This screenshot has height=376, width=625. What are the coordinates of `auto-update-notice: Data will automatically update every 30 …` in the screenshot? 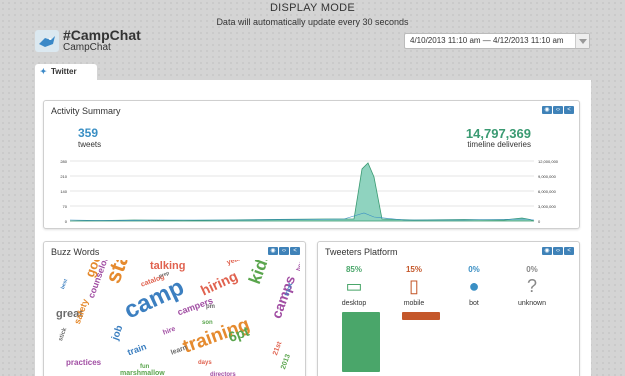 It's located at (312, 22).